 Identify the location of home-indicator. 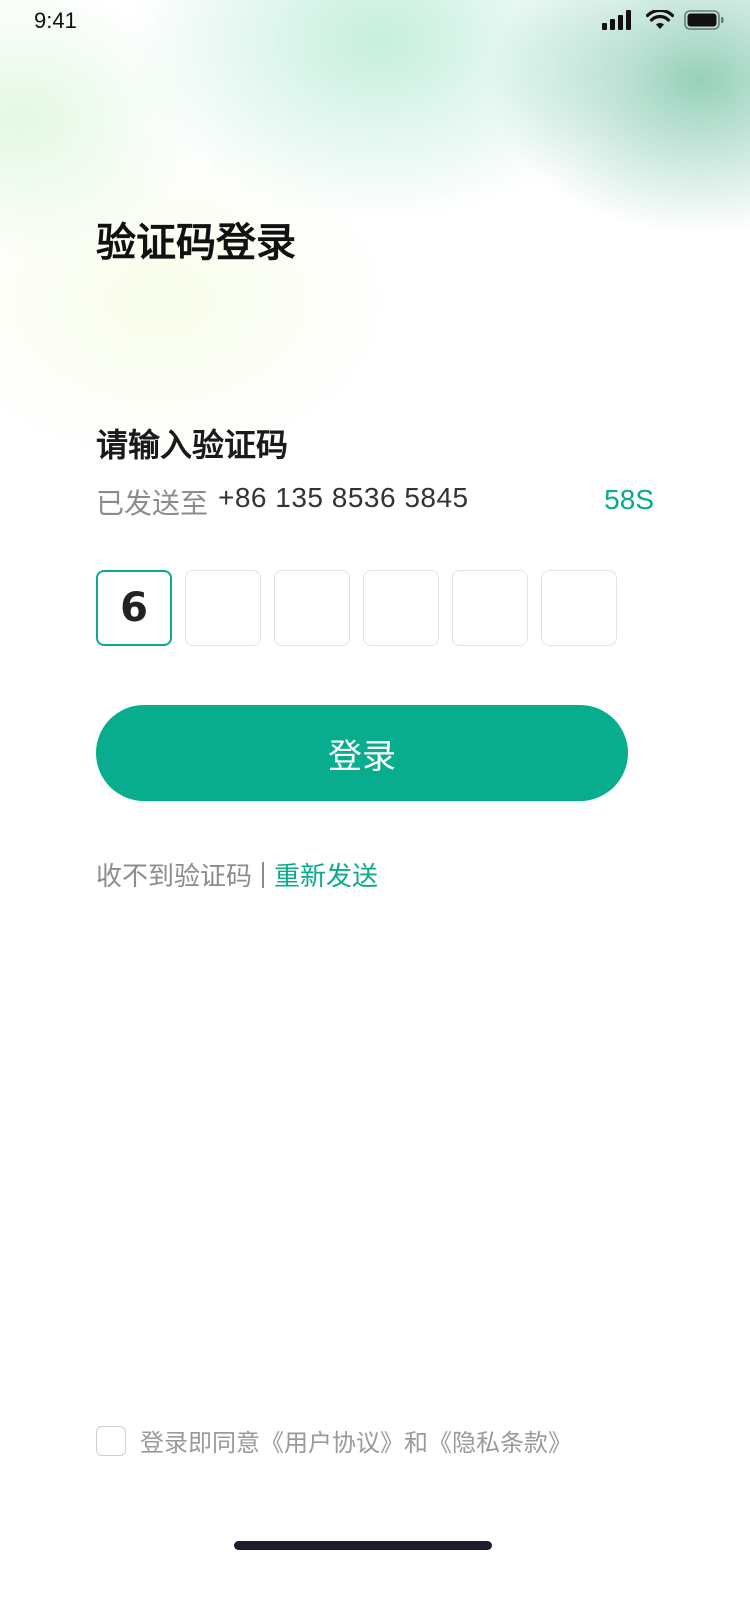
(363, 1545).